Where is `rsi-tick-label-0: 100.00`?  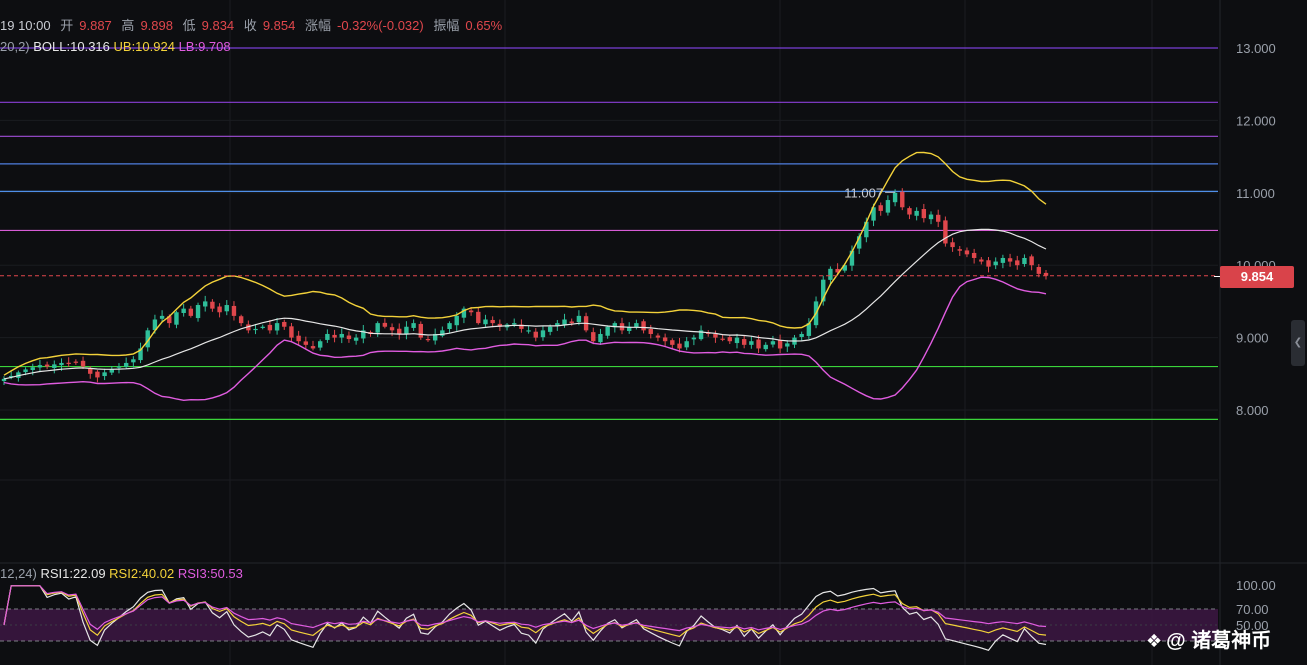
rsi-tick-label-0: 100.00 is located at coordinates (1256, 585).